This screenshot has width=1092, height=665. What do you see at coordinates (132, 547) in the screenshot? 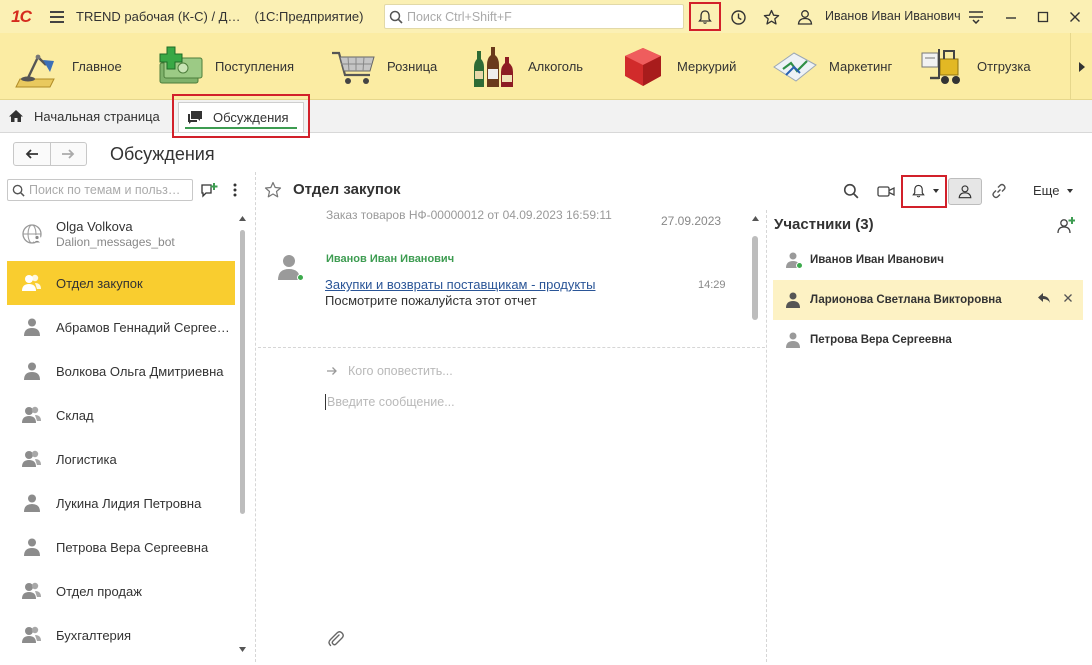
I see `conversation-name: Петрова Вера Сергеевна` at bounding box center [132, 547].